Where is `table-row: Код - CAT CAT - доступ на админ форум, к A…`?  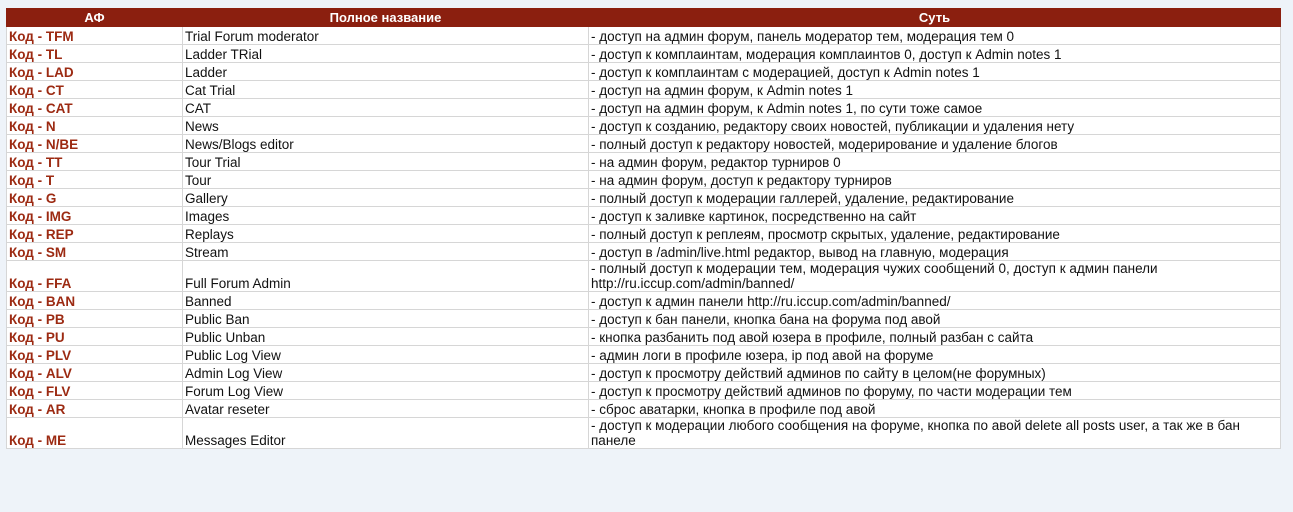
table-row: Код - CAT CAT - доступ на админ форум, к A… is located at coordinates (643, 107).